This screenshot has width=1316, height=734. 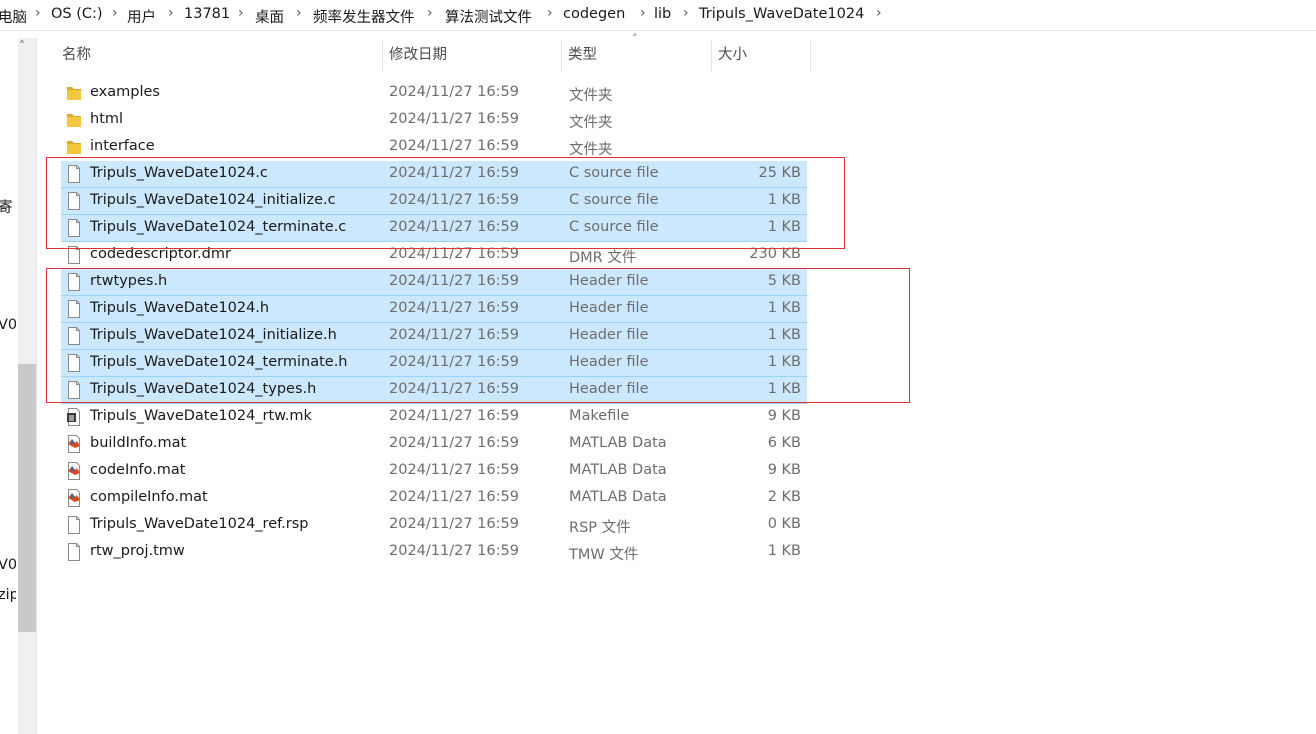 I want to click on file-name: interface, so click(x=122, y=146).